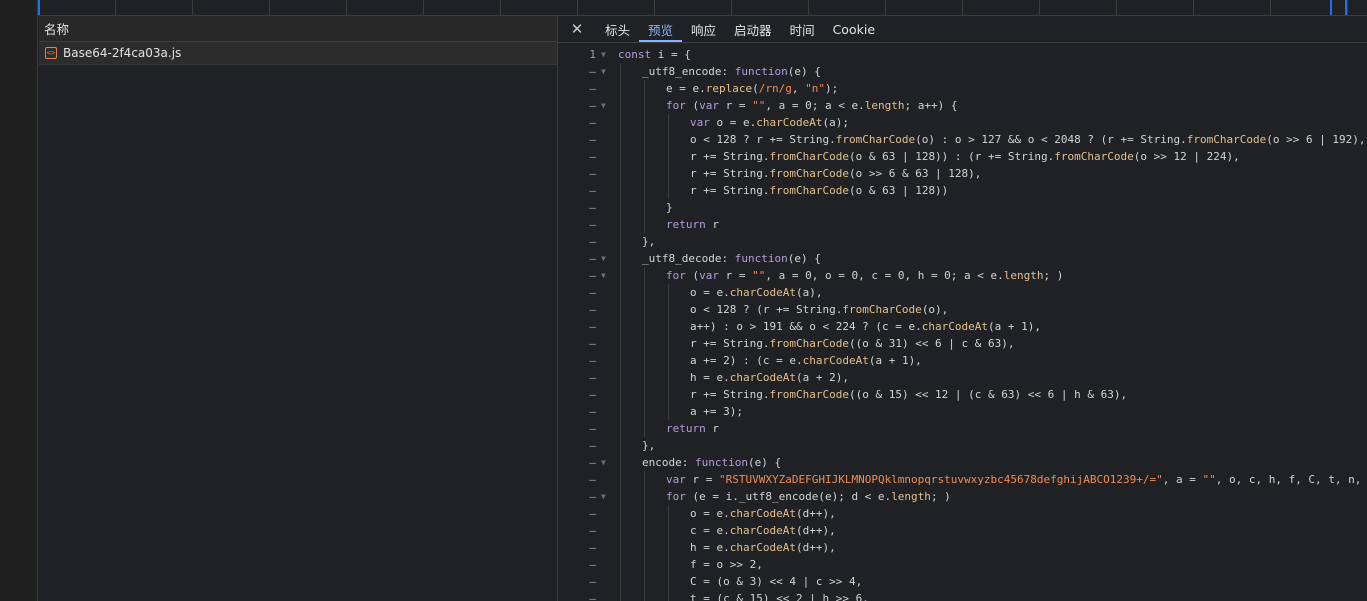 The width and height of the screenshot is (1367, 601). What do you see at coordinates (1288, 479) in the screenshot?
I see `code-token: , o, c, h, f, C, t, n, d = 0;` at bounding box center [1288, 479].